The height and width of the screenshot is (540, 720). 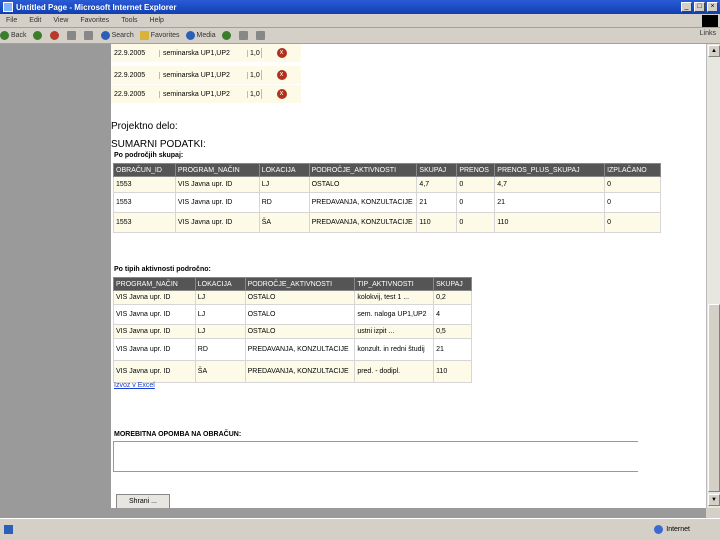 I want to click on table-cell: 110, so click(x=437, y=222).